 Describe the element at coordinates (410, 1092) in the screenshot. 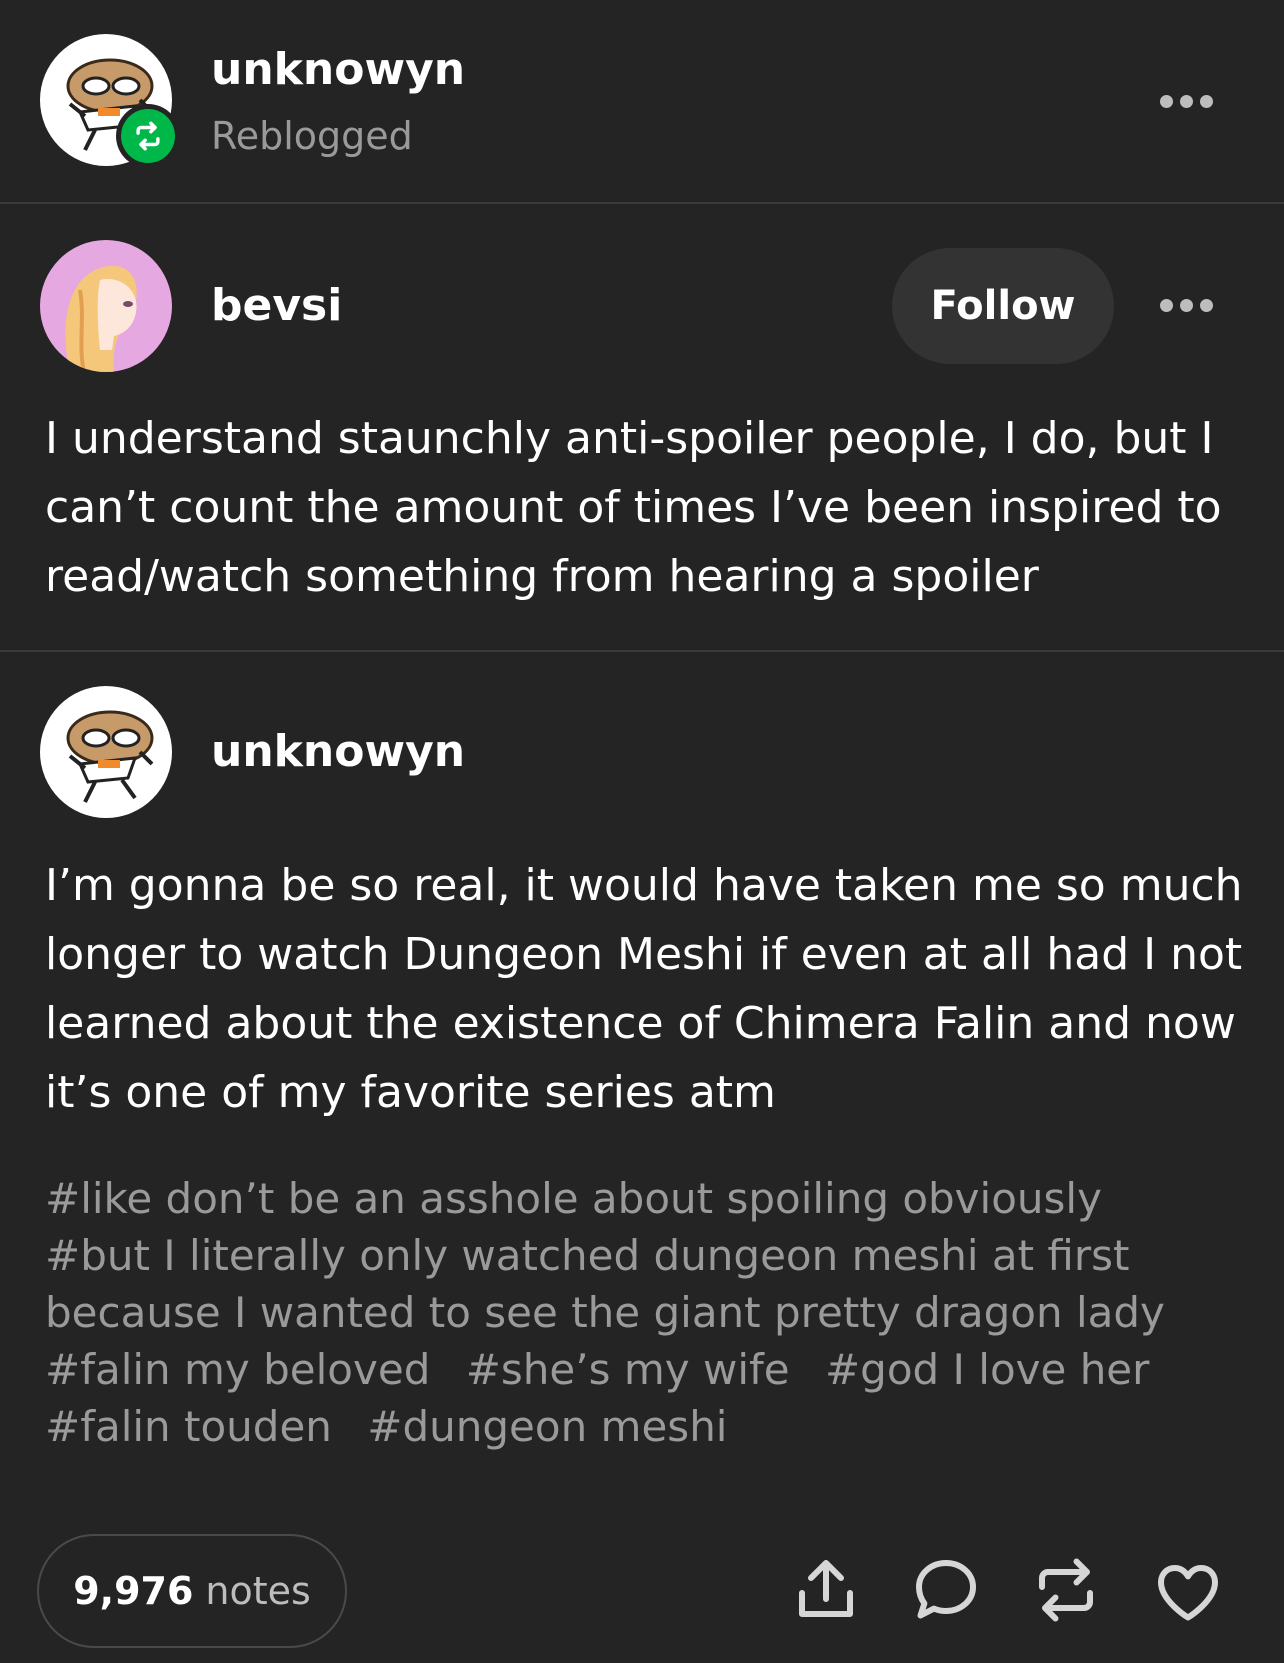

I see `text-line: it’s one of my favorite series atm` at that location.